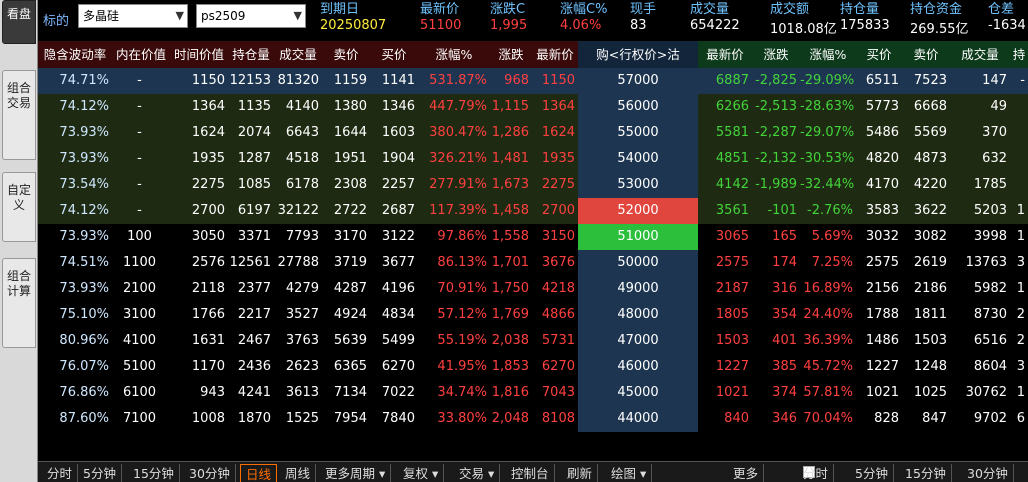  I want to click on strike-price: 56000, so click(638, 107).